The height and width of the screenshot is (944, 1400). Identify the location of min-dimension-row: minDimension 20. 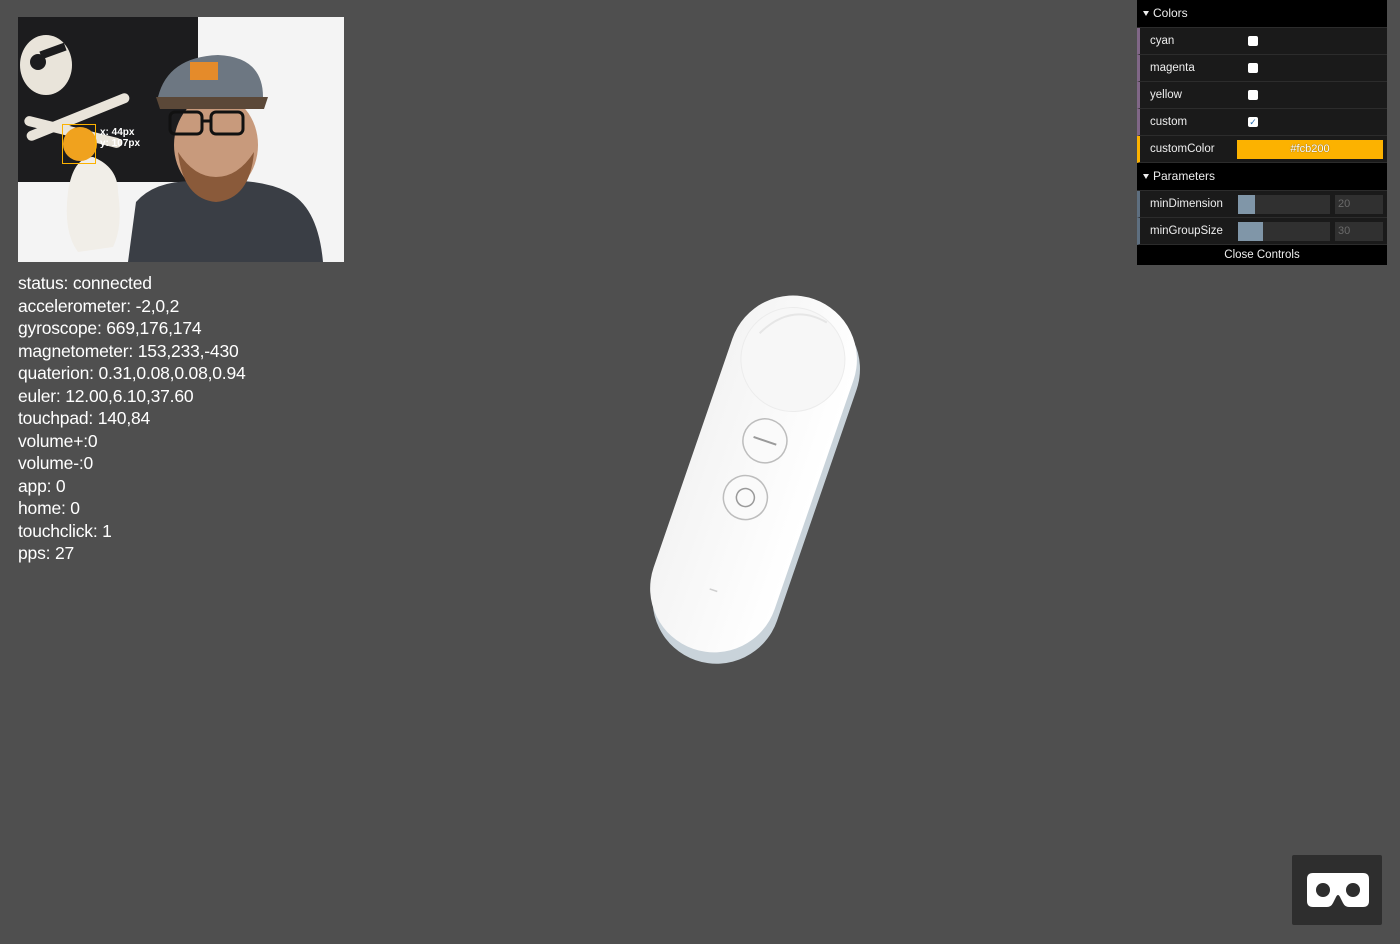
(1262, 204).